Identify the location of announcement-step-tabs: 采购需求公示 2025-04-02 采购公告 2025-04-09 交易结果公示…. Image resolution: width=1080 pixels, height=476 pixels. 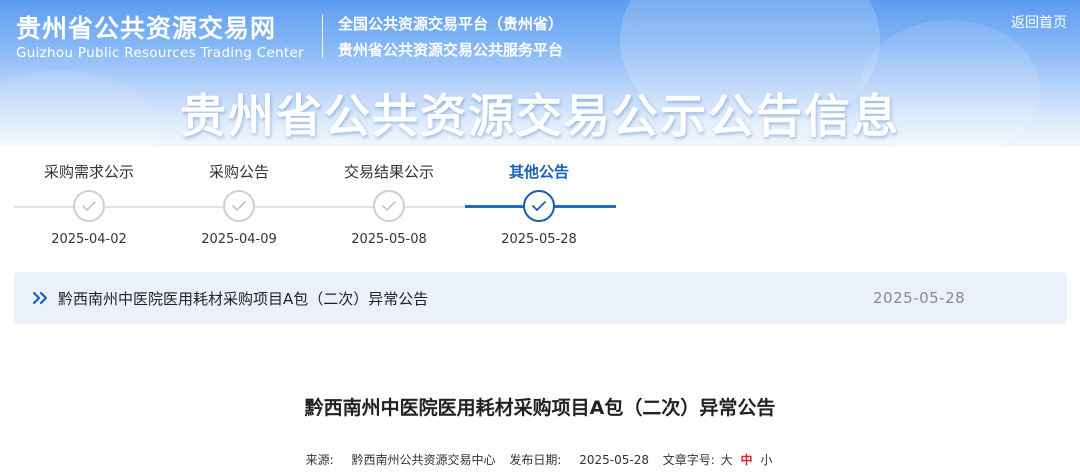
(315, 208).